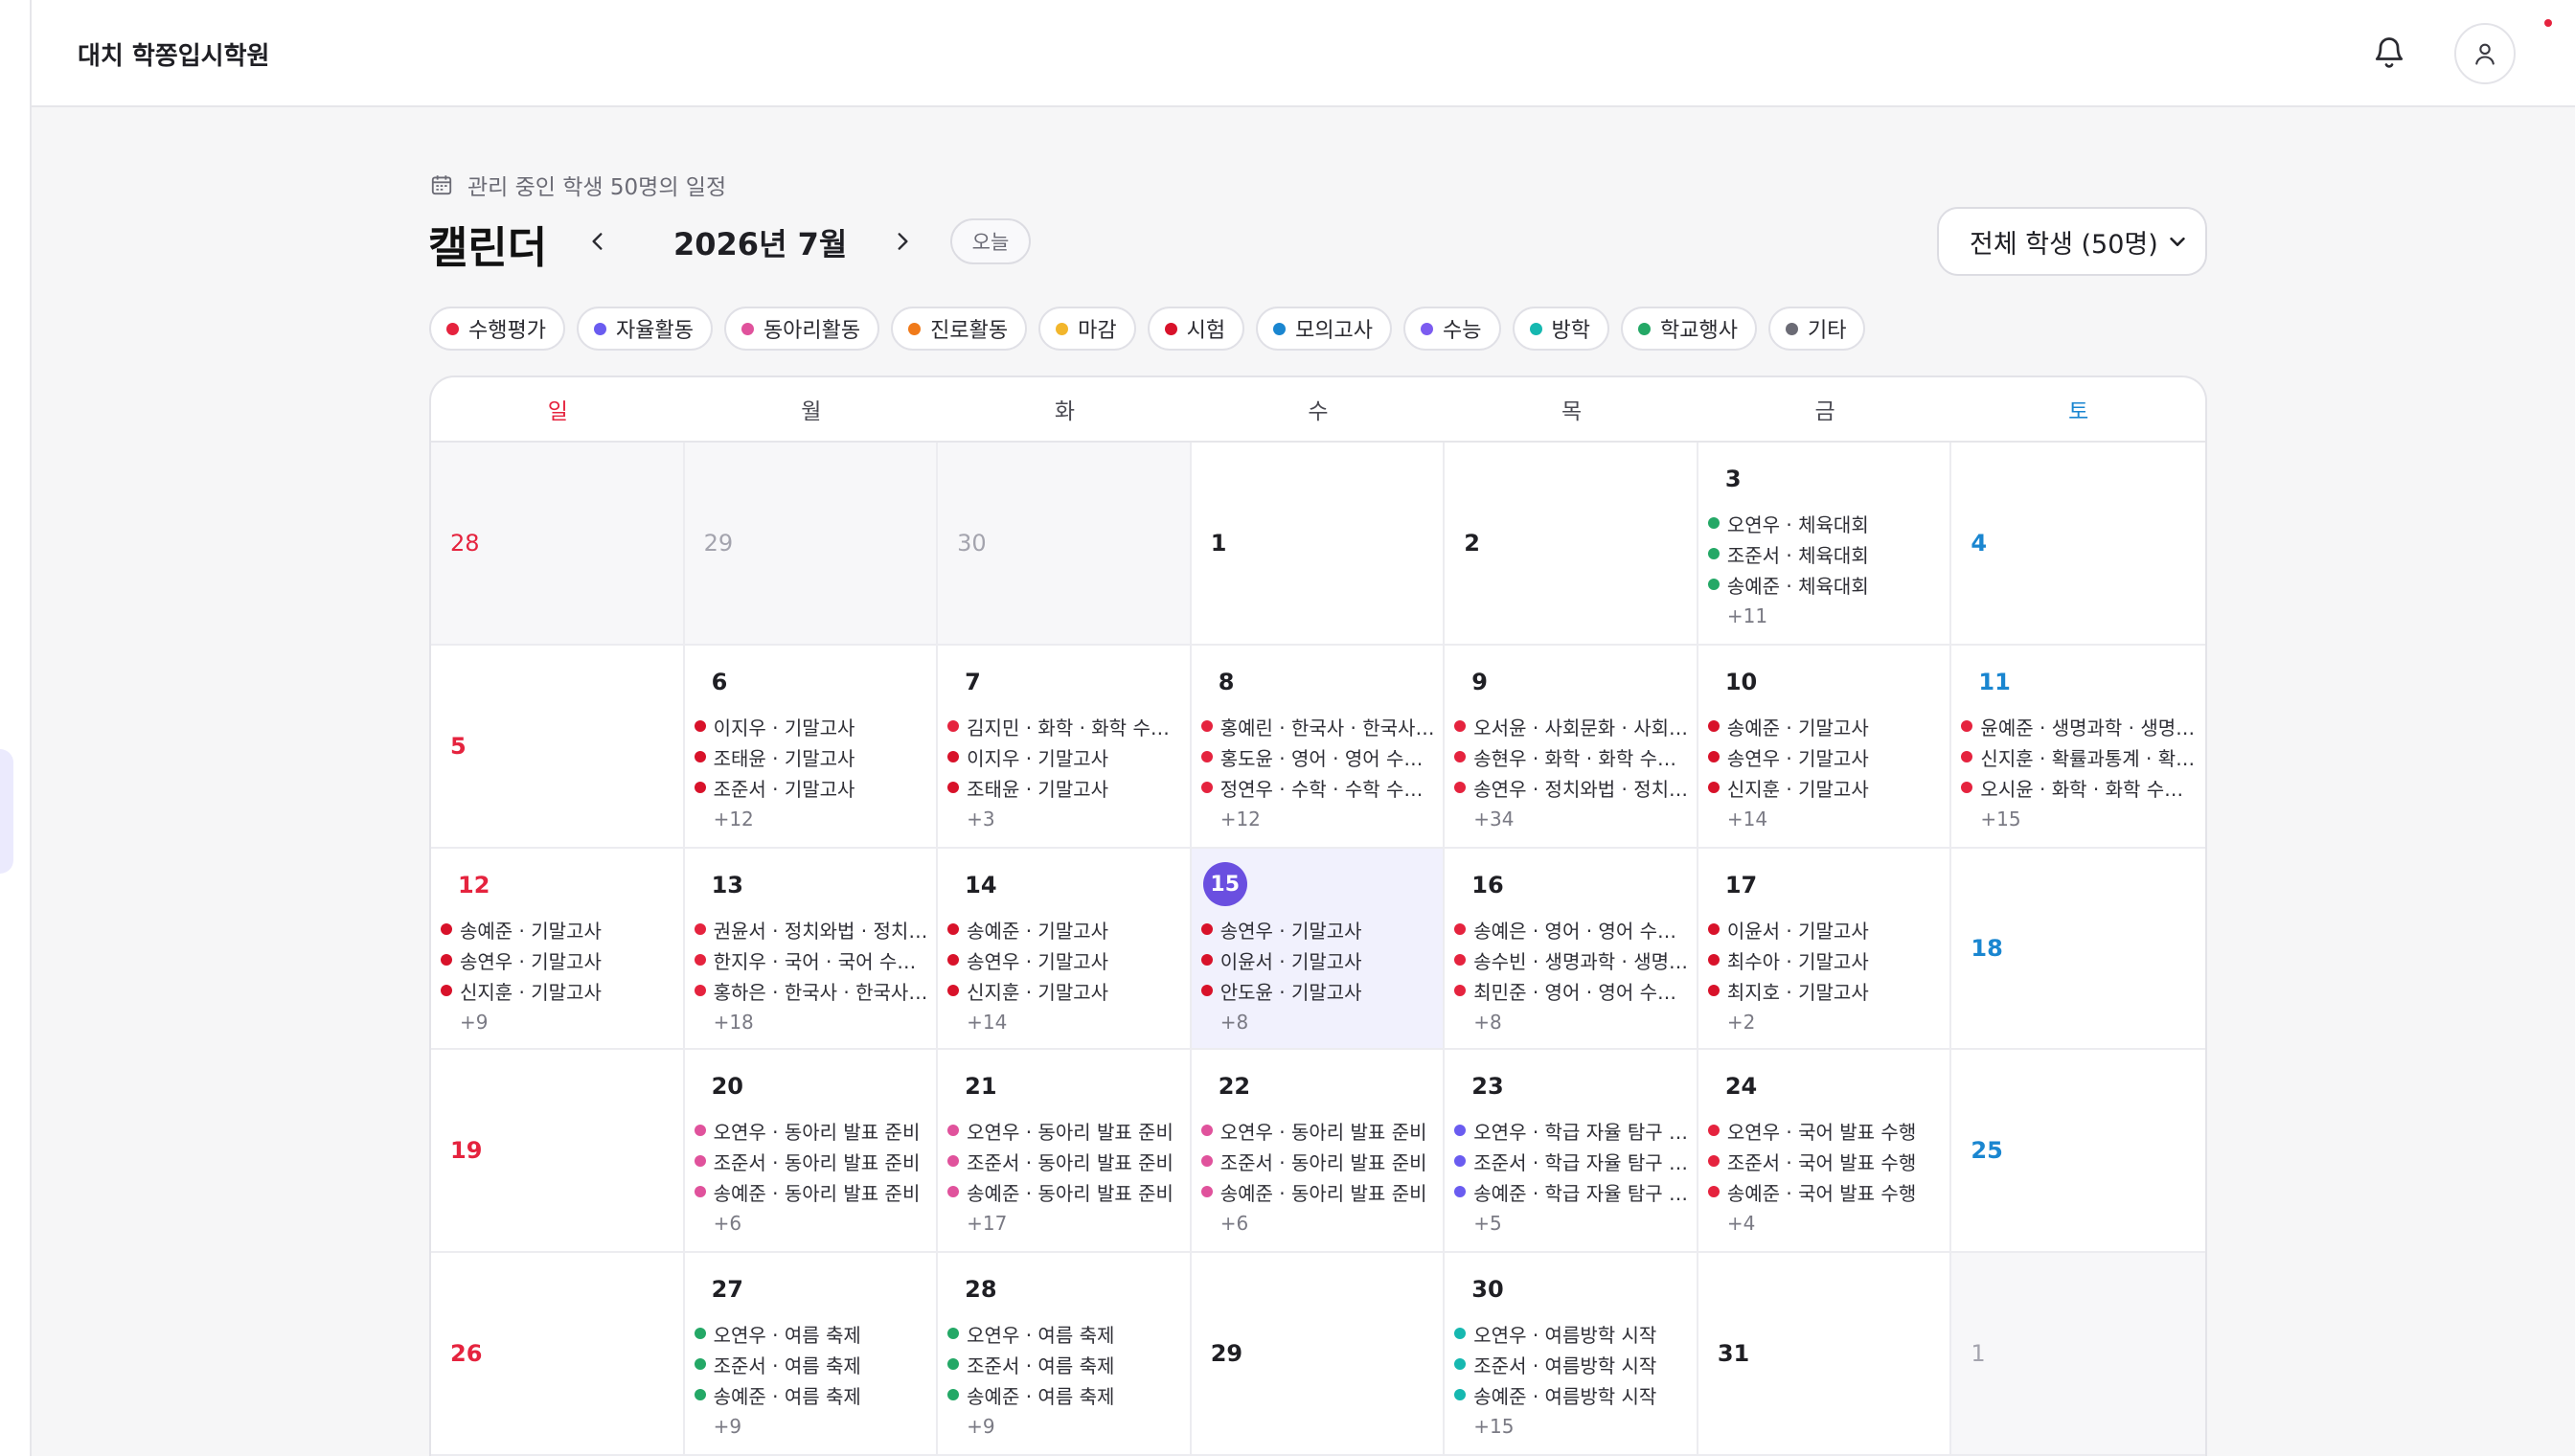  Describe the element at coordinates (811, 544) in the screenshot. I see `calendar-day-cell: 29` at that location.